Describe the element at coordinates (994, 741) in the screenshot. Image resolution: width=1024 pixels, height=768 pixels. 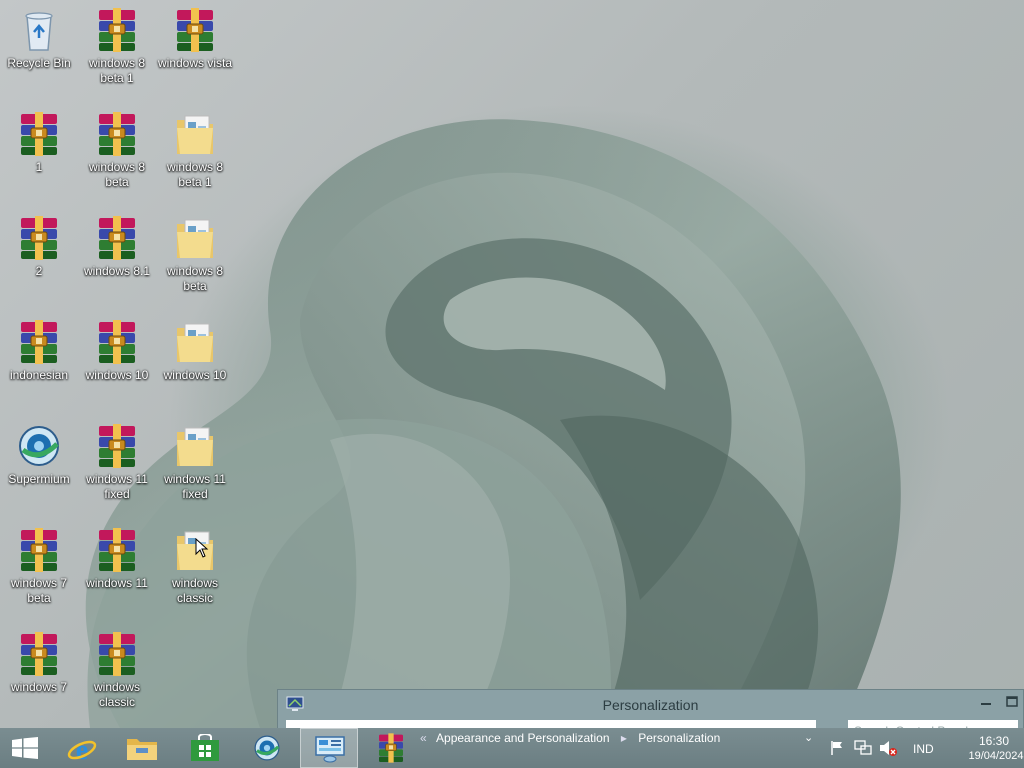
I see `clock-time: 16:30` at that location.